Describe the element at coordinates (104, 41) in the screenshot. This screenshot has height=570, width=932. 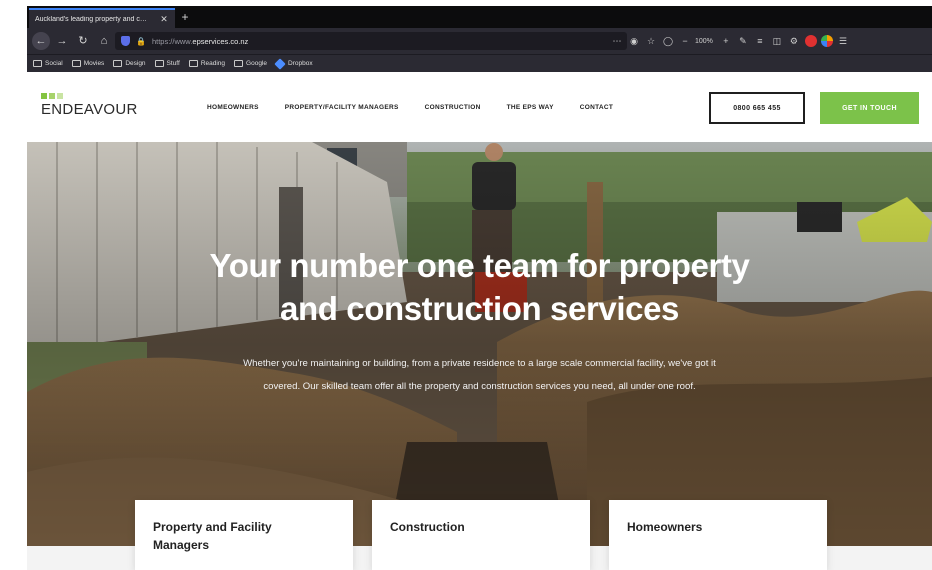
I see `home-icon: ⌂` at that location.